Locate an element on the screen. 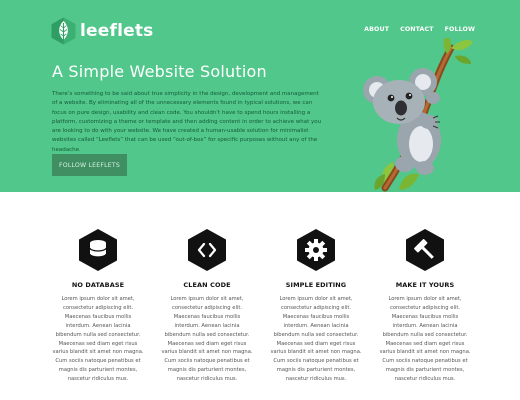 The width and height of the screenshot is (520, 400). feature-title: MAKE IT YOURS is located at coordinates (425, 285).